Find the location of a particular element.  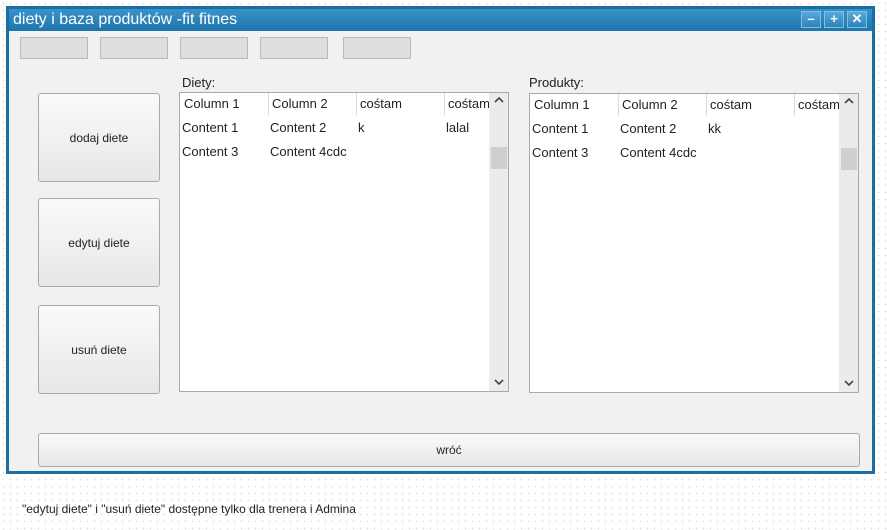

edit-diet-button: edytuj diete is located at coordinates (99, 242).